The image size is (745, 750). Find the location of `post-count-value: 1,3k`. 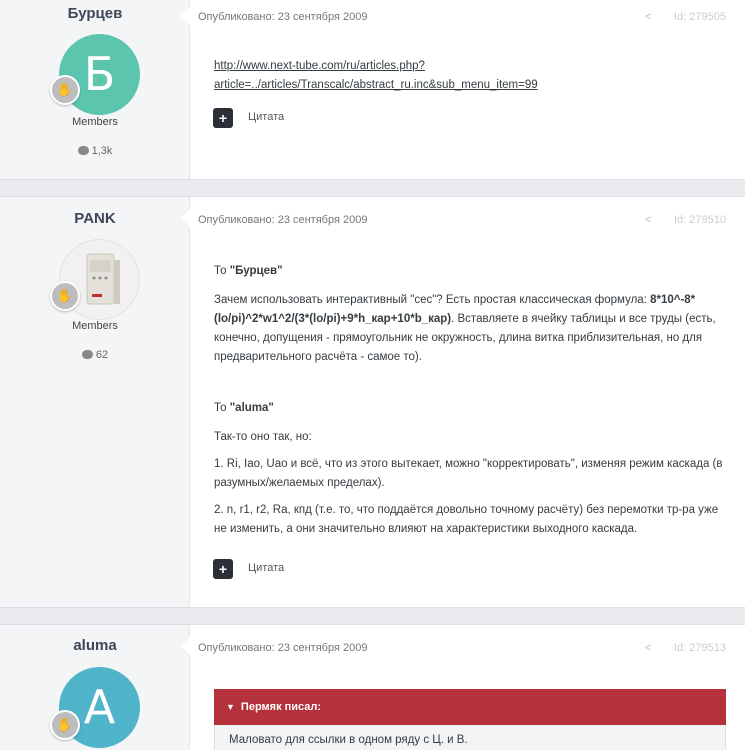

post-count-value: 1,3k is located at coordinates (102, 151).